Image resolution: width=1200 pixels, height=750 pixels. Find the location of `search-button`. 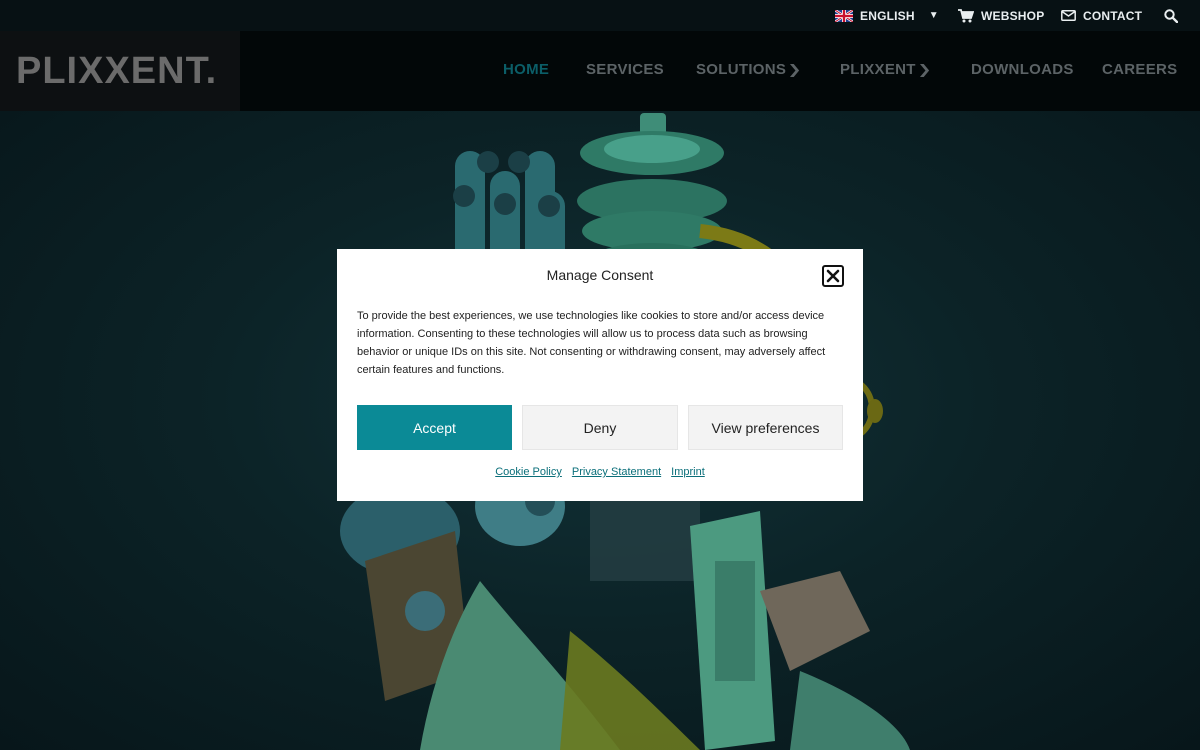

search-button is located at coordinates (1174, 15).